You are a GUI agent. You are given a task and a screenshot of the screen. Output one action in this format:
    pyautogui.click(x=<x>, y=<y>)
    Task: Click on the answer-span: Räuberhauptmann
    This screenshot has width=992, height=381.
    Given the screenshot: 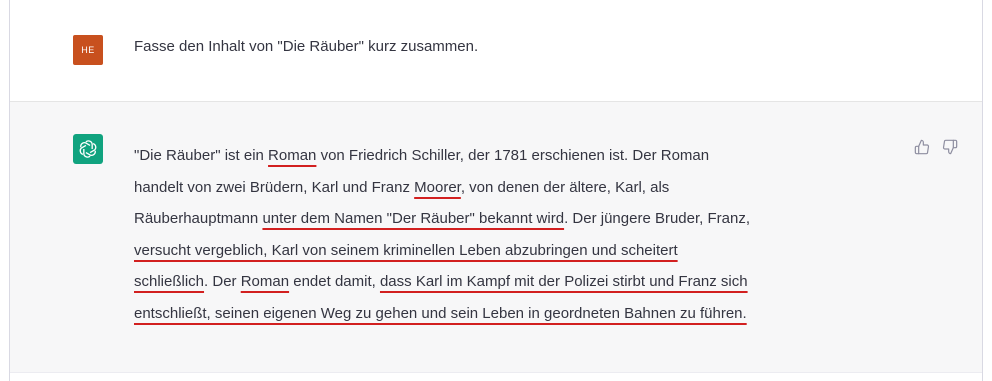 What is the action you would take?
    pyautogui.click(x=198, y=218)
    